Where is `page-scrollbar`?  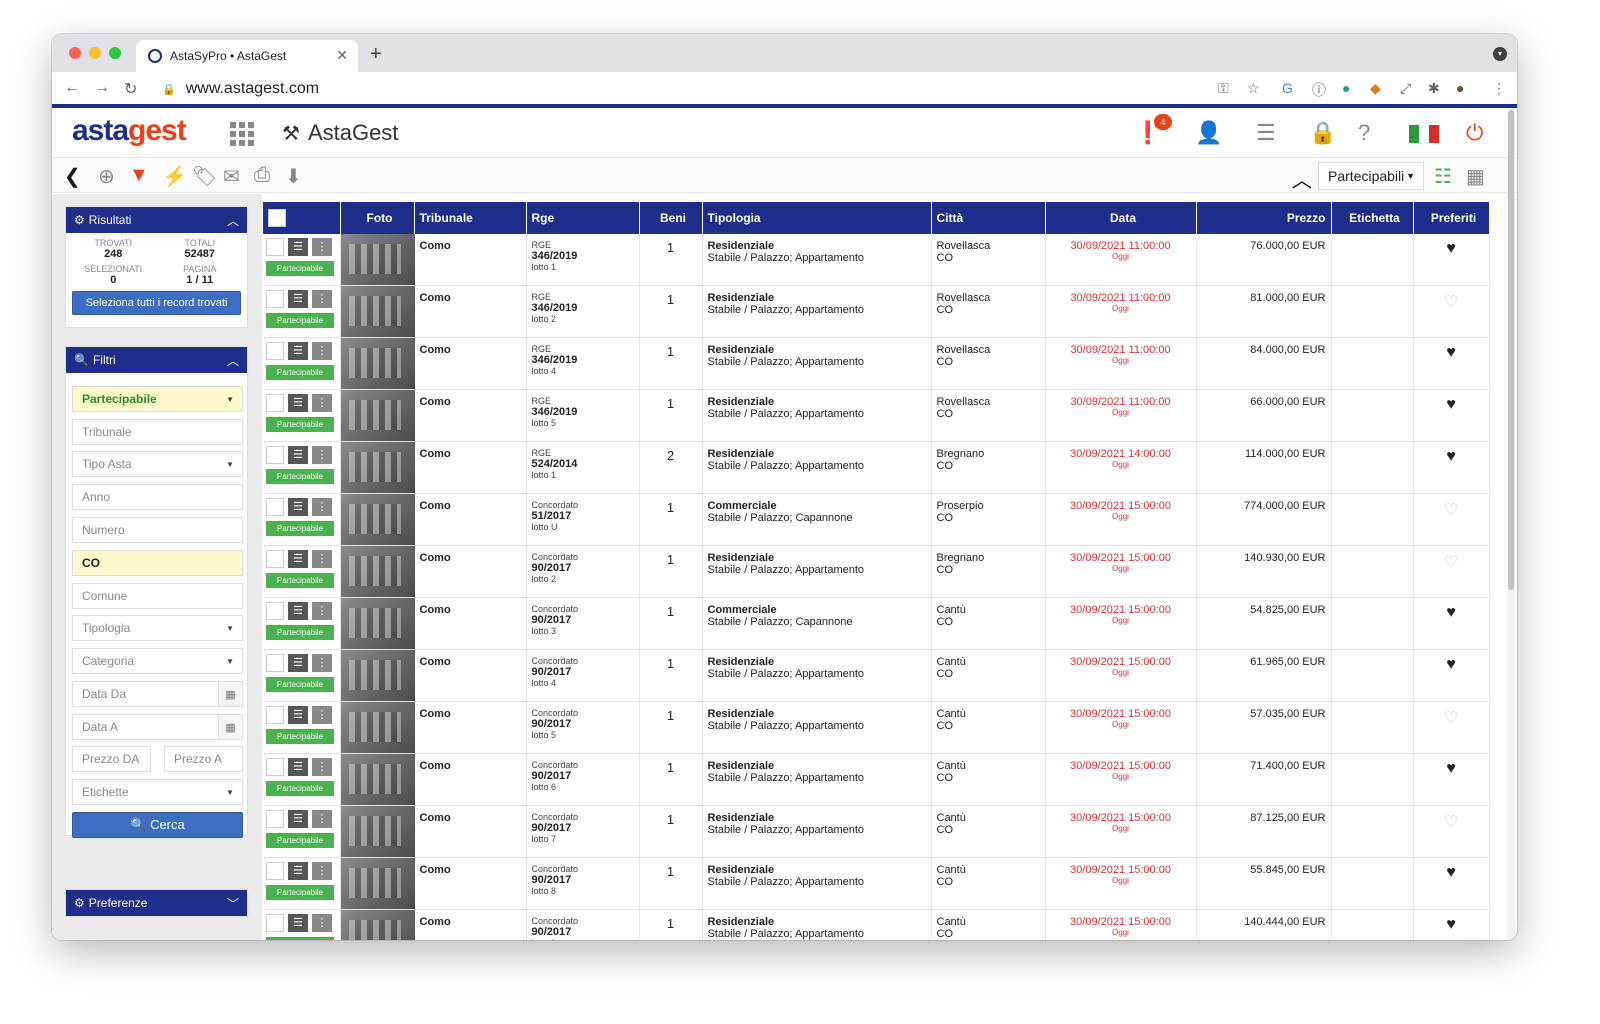 page-scrollbar is located at coordinates (1511, 524).